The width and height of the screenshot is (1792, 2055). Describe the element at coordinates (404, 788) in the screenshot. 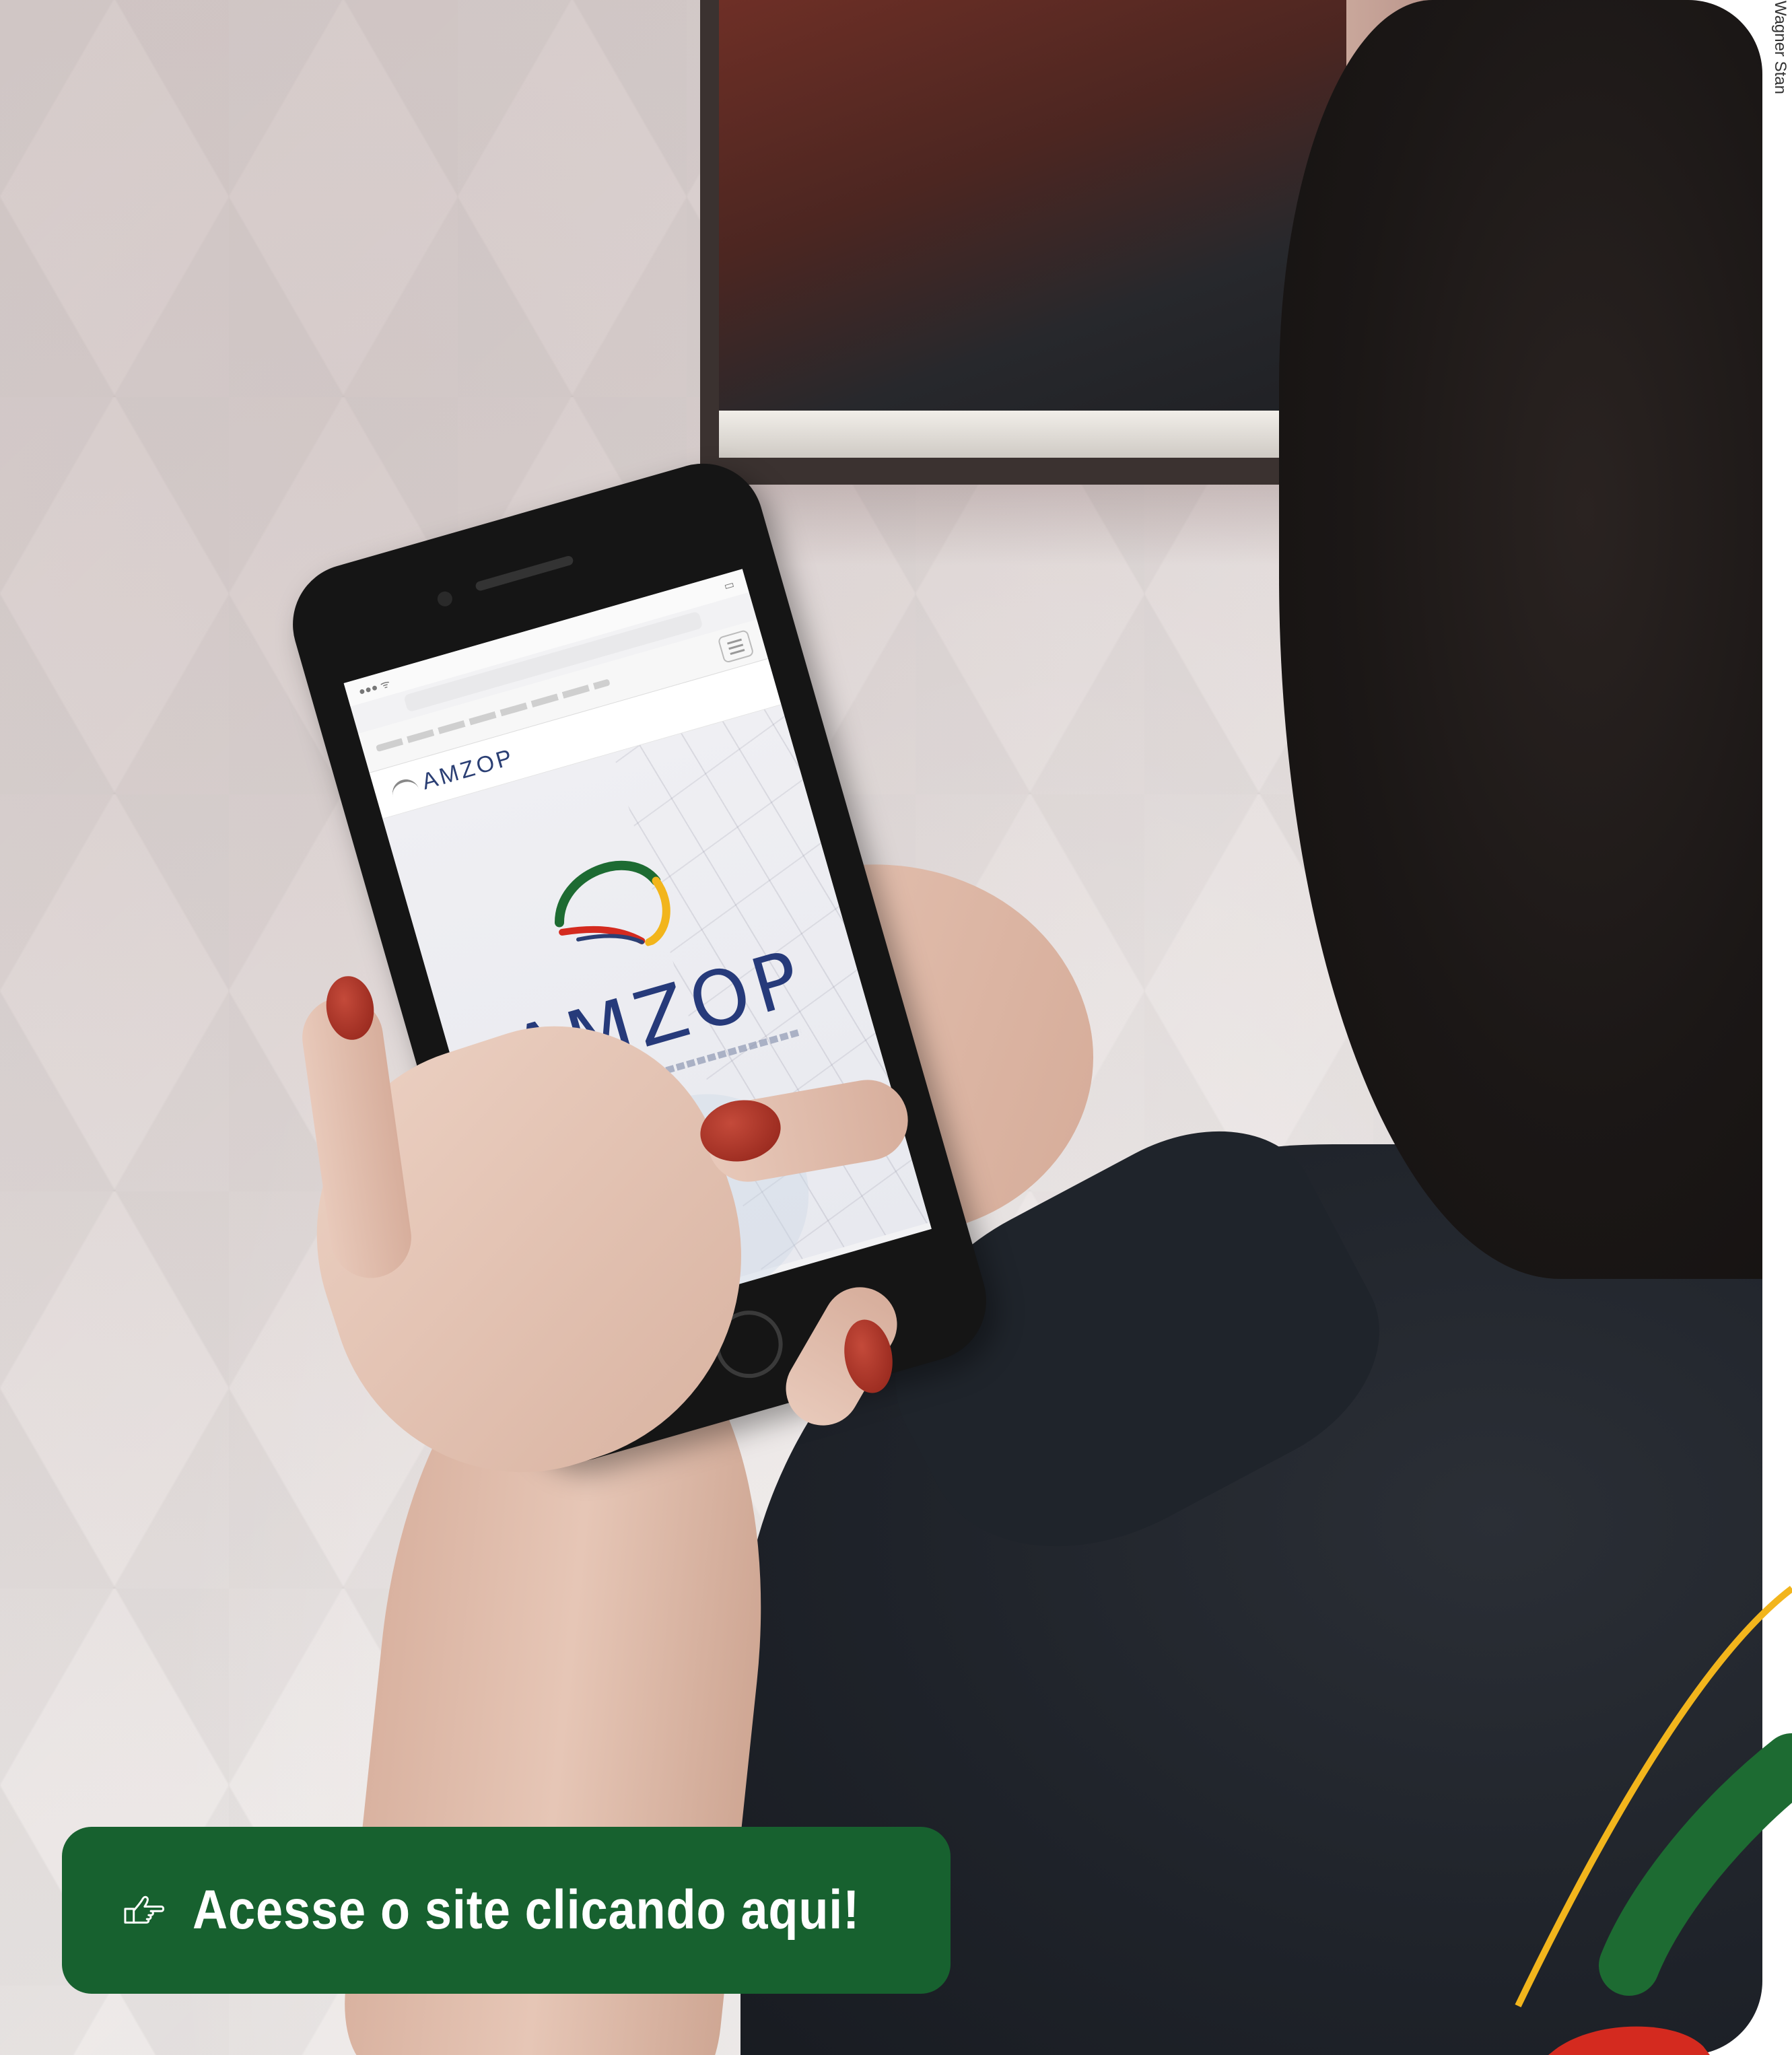

I see `logo-arc-icon` at that location.